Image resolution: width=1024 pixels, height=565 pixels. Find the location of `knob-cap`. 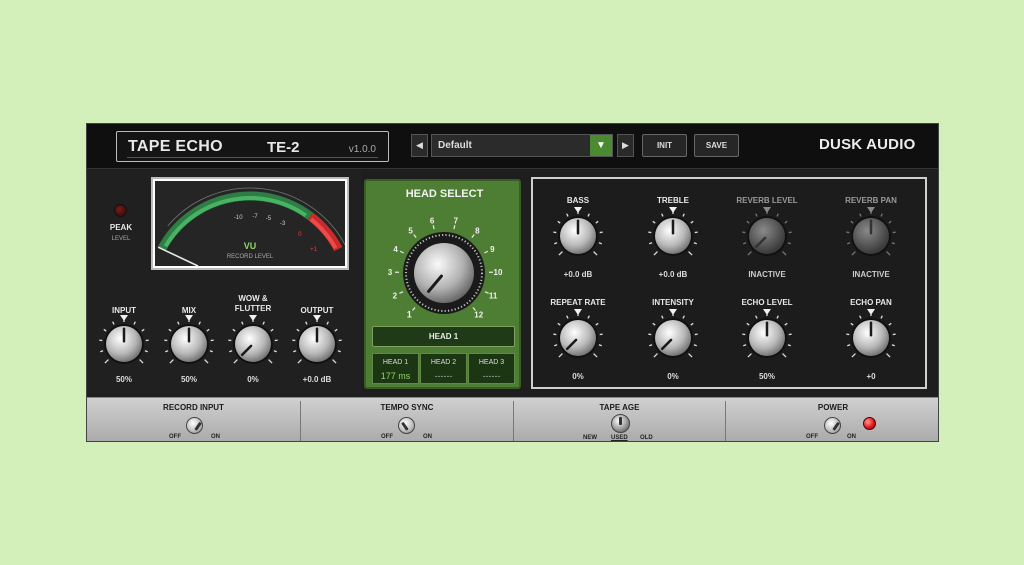

knob-cap is located at coordinates (578, 338).